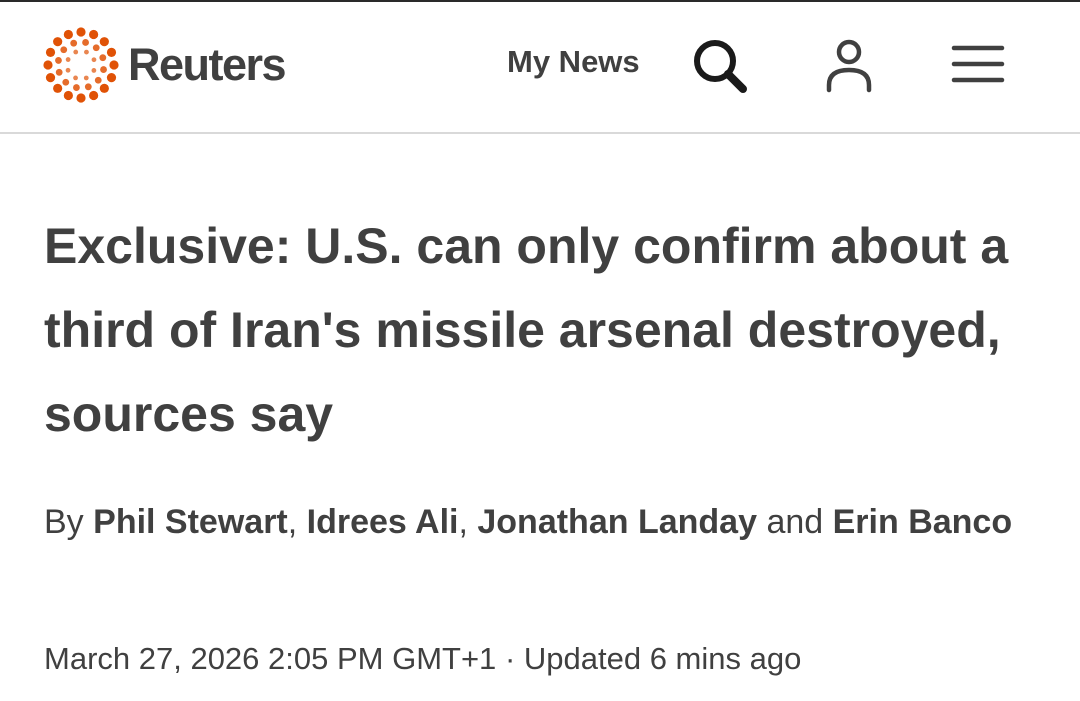  I want to click on reuters-logo: Reuters, so click(164, 65).